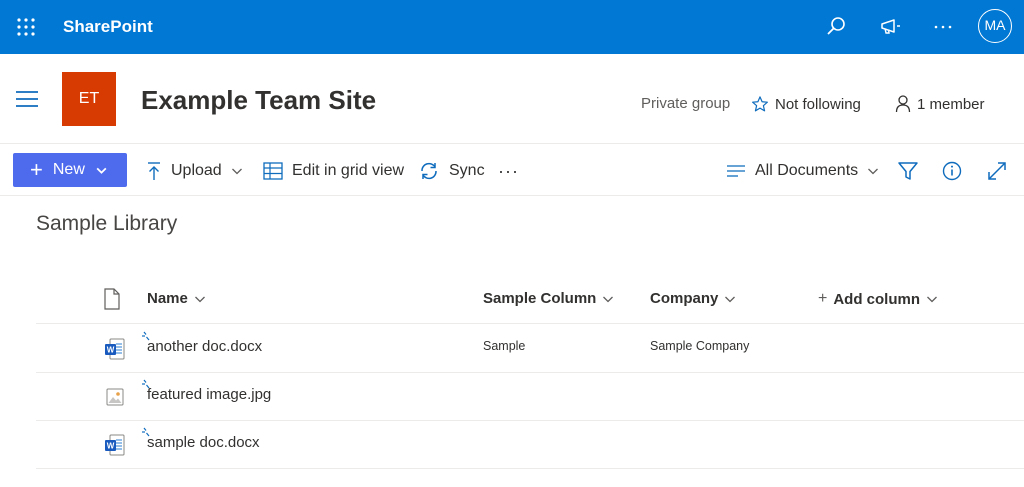  What do you see at coordinates (203, 442) in the screenshot?
I see `file-name-link: sample doc.docx` at bounding box center [203, 442].